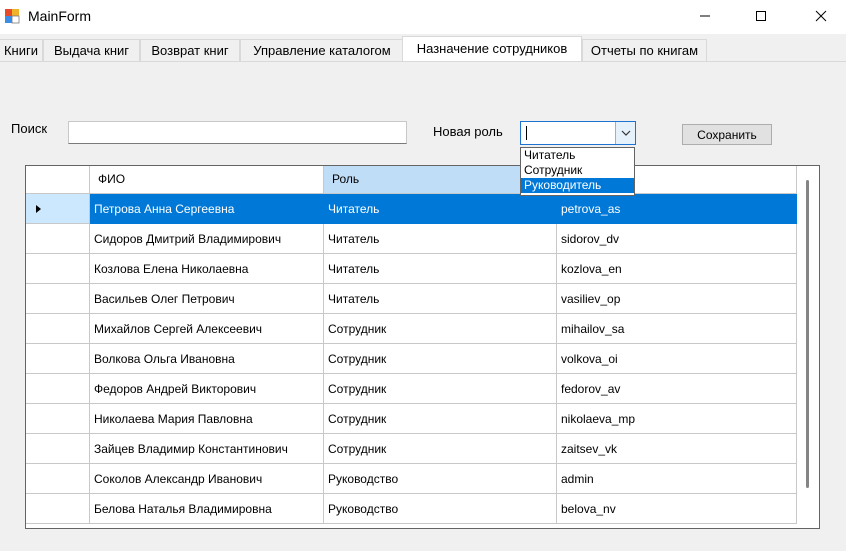  I want to click on cell-name: Волкова Ольга Ивановна, so click(207, 359).